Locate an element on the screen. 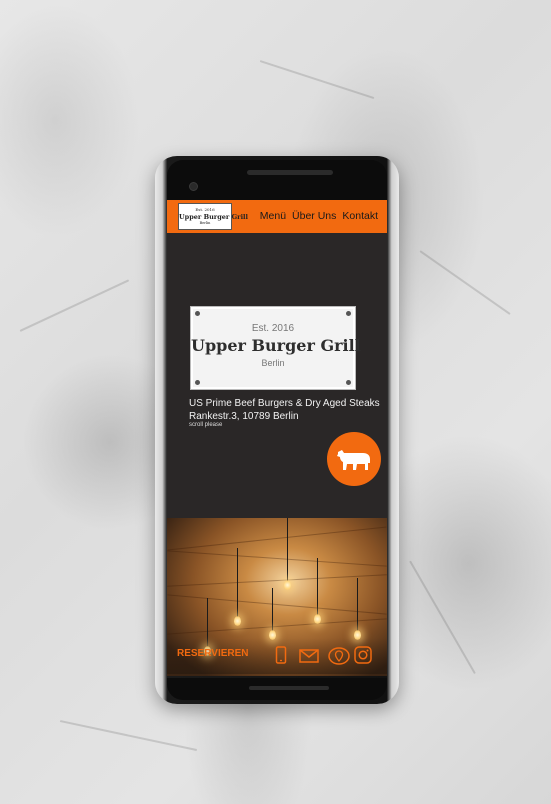 The width and height of the screenshot is (551, 804). bull-fab-button is located at coordinates (354, 459).